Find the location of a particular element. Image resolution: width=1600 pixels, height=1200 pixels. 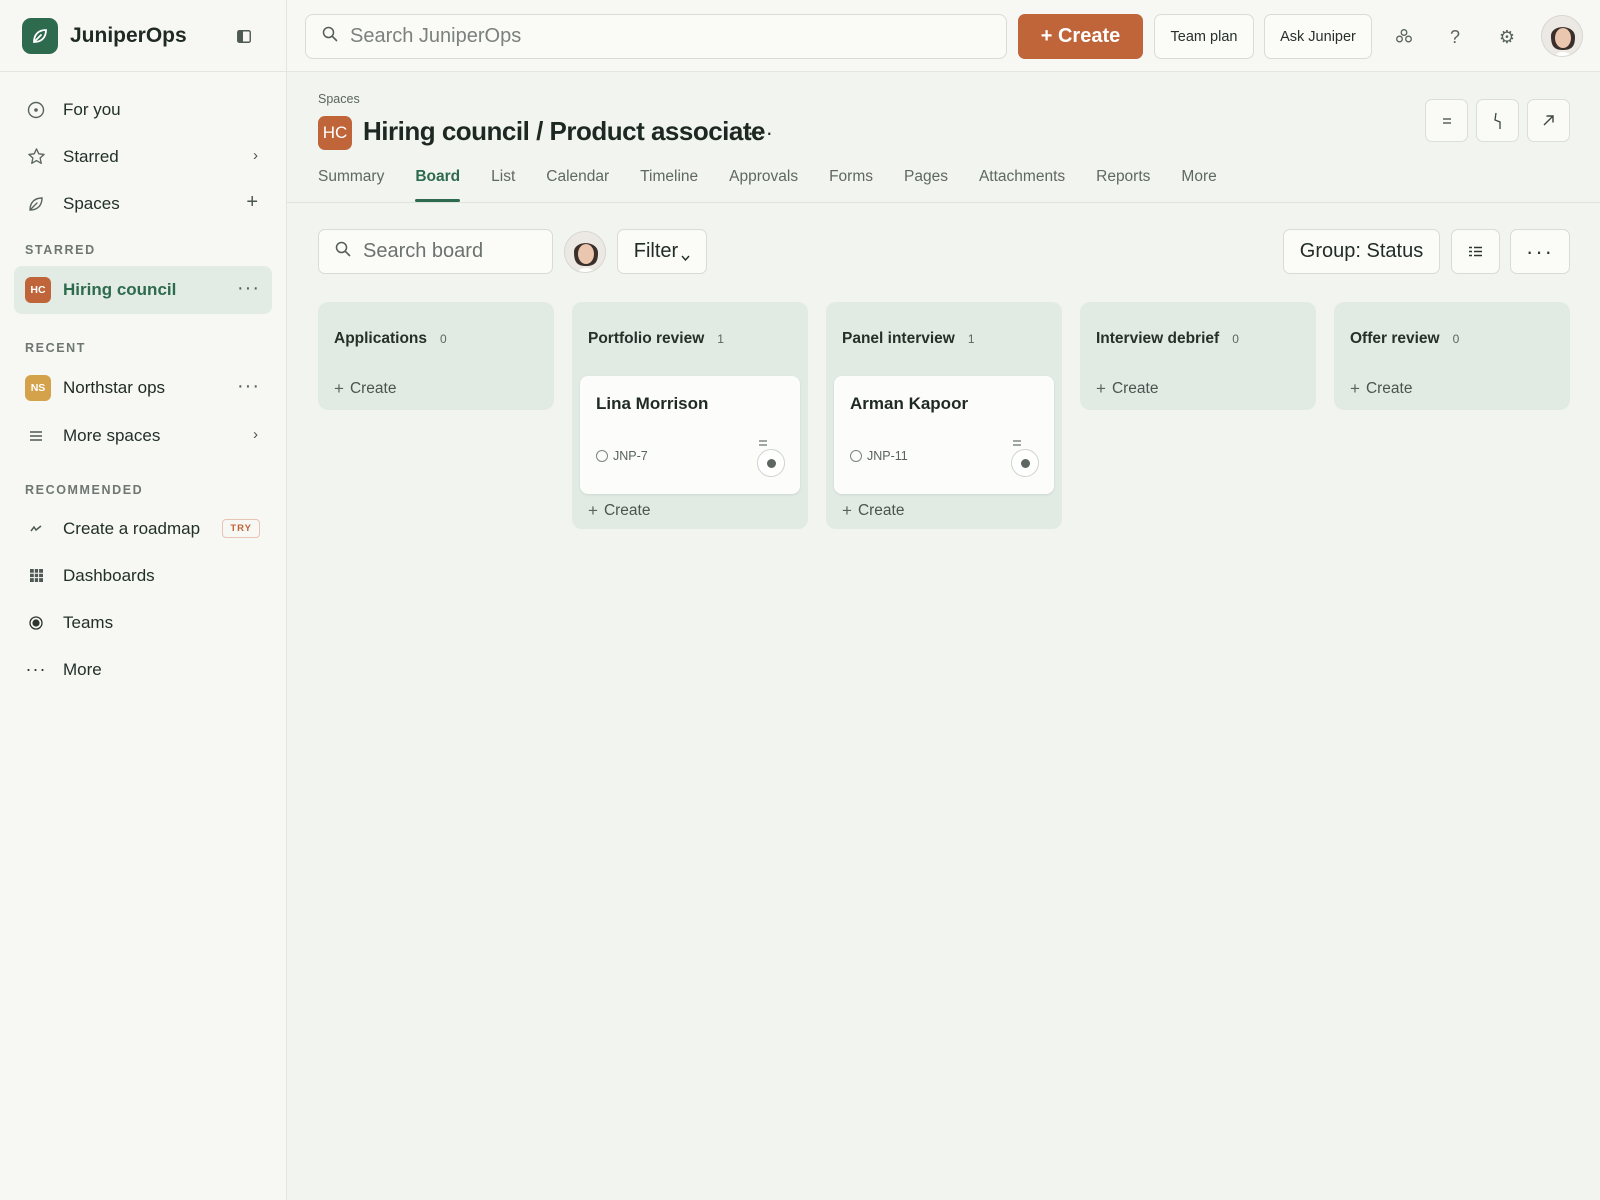

board-card: Arman Kapoor JNP-11 is located at coordinates (944, 435).